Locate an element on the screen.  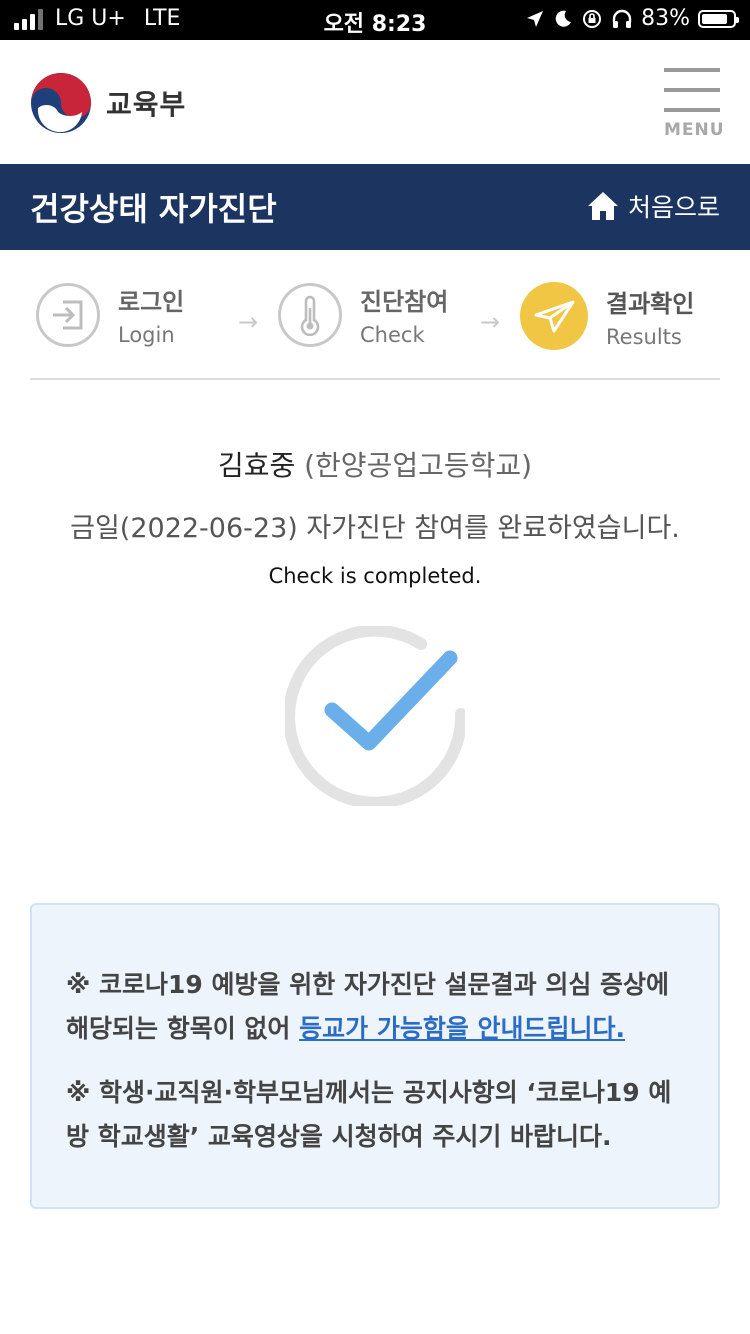
menu-button: MENU is located at coordinates (694, 104).